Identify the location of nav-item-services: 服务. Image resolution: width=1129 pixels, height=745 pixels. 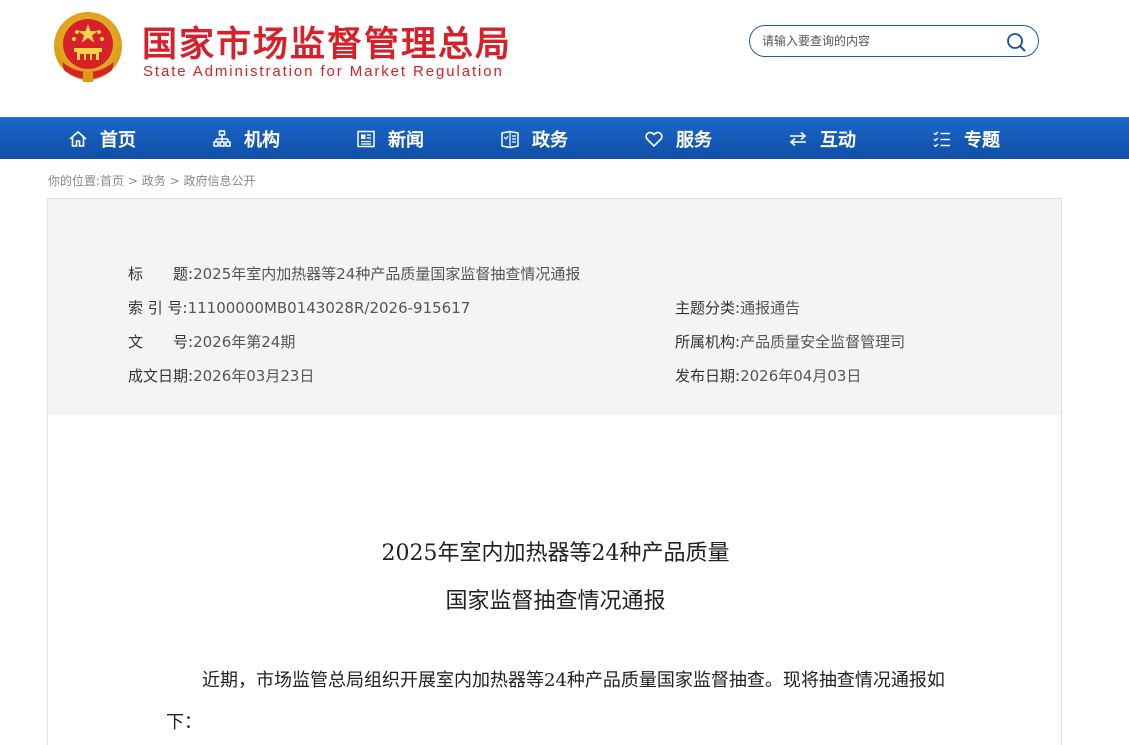
(678, 138).